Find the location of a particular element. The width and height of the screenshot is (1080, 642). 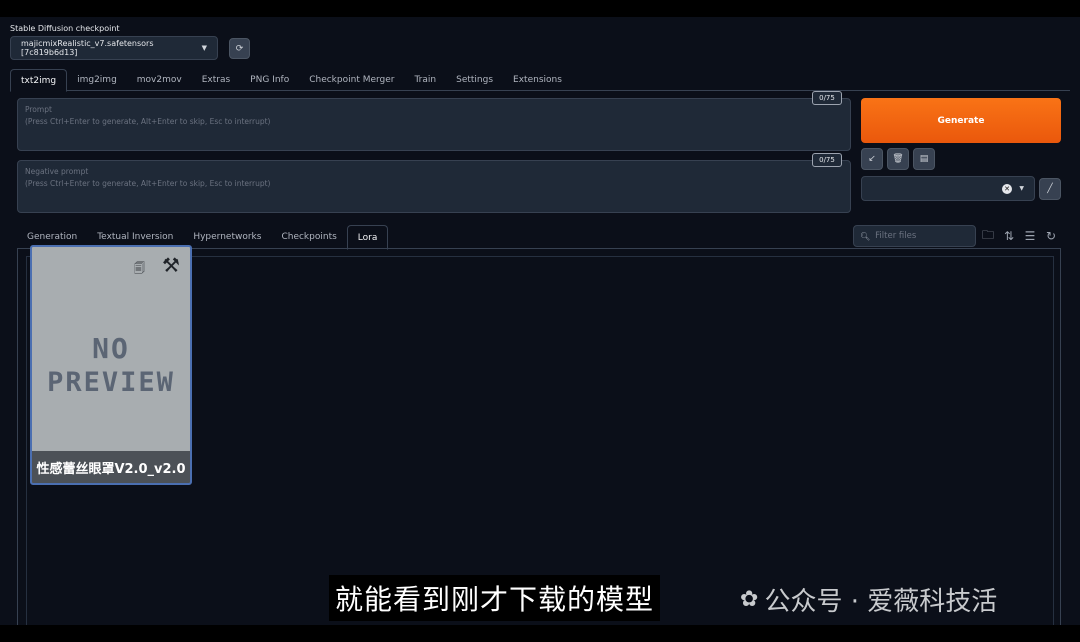

filter-placeholder: Filter files is located at coordinates (896, 236).